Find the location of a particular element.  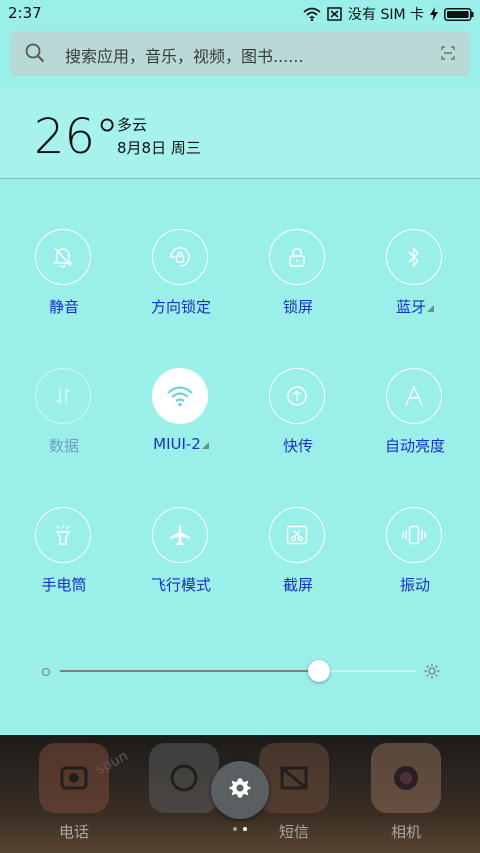

carrier-text: 没有 SIM 卡 is located at coordinates (386, 15).